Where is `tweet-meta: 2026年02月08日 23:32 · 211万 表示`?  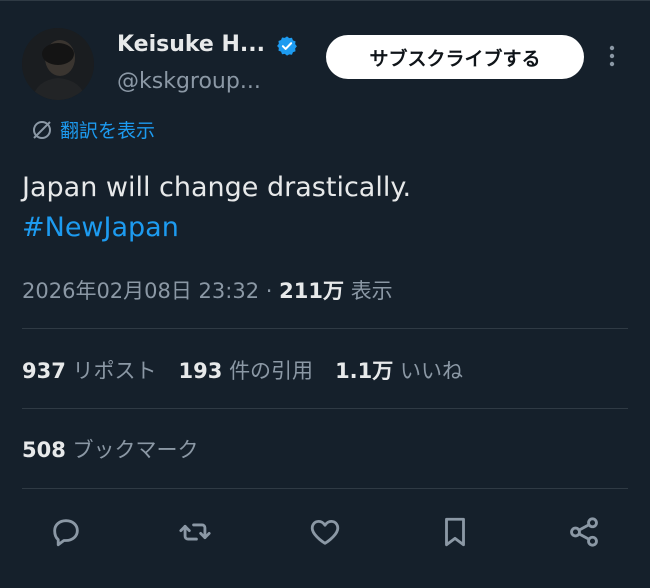 tweet-meta: 2026年02月08日 23:32 · 211万 表示 is located at coordinates (207, 290).